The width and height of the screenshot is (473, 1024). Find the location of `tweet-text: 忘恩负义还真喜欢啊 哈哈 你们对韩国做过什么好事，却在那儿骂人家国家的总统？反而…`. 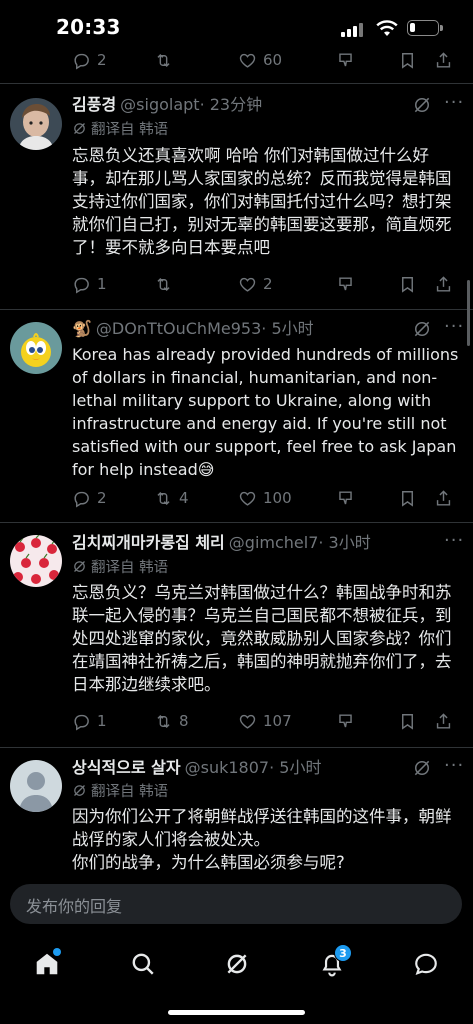

tweet-text: 忘恩负义还真喜欢啊 哈哈 你们对韩国做过什么好事，却在那儿骂人家国家的总统？反而… is located at coordinates (262, 201).